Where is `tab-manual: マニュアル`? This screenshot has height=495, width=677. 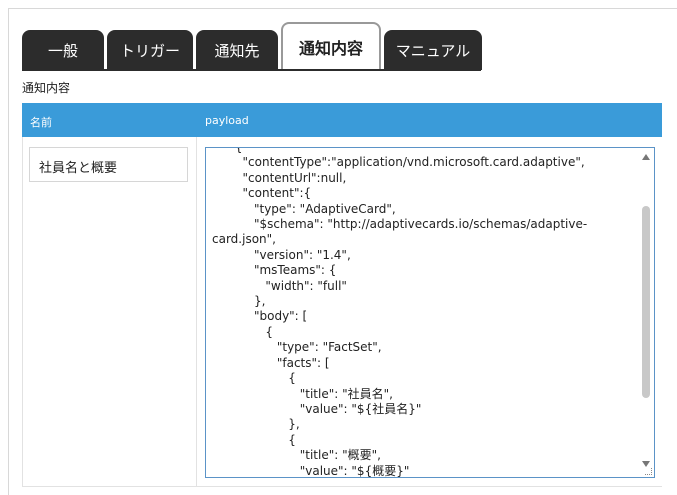 tab-manual: マニュアル is located at coordinates (433, 50).